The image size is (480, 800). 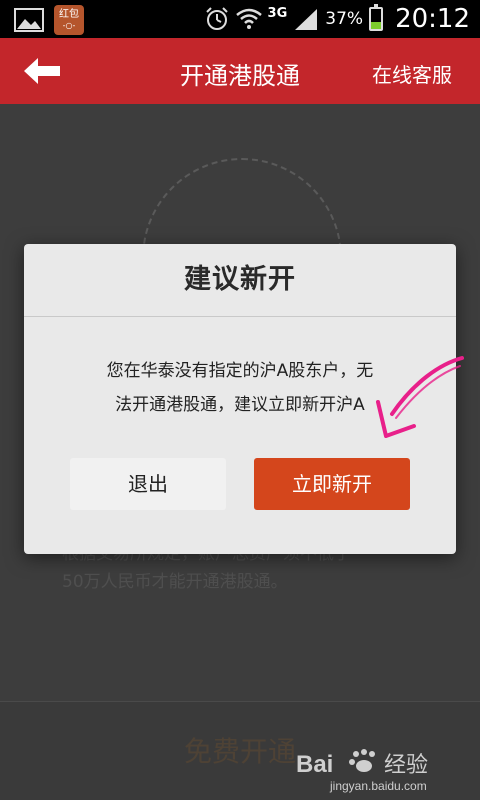 I want to click on watermark-url: jingyan.baidu.com, so click(x=378, y=786).